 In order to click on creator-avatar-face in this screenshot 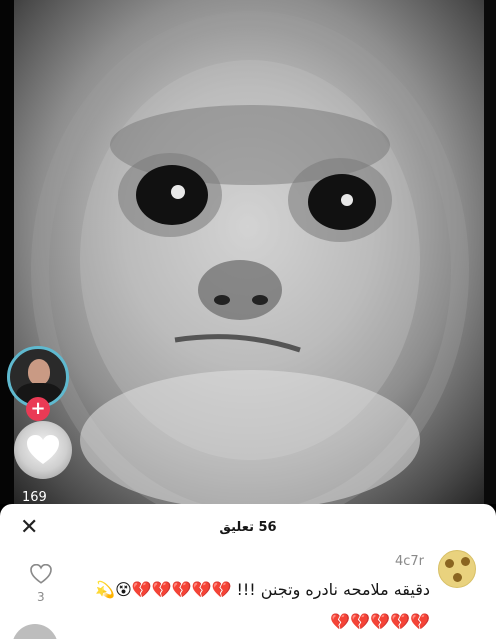, I will do `click(39, 372)`.